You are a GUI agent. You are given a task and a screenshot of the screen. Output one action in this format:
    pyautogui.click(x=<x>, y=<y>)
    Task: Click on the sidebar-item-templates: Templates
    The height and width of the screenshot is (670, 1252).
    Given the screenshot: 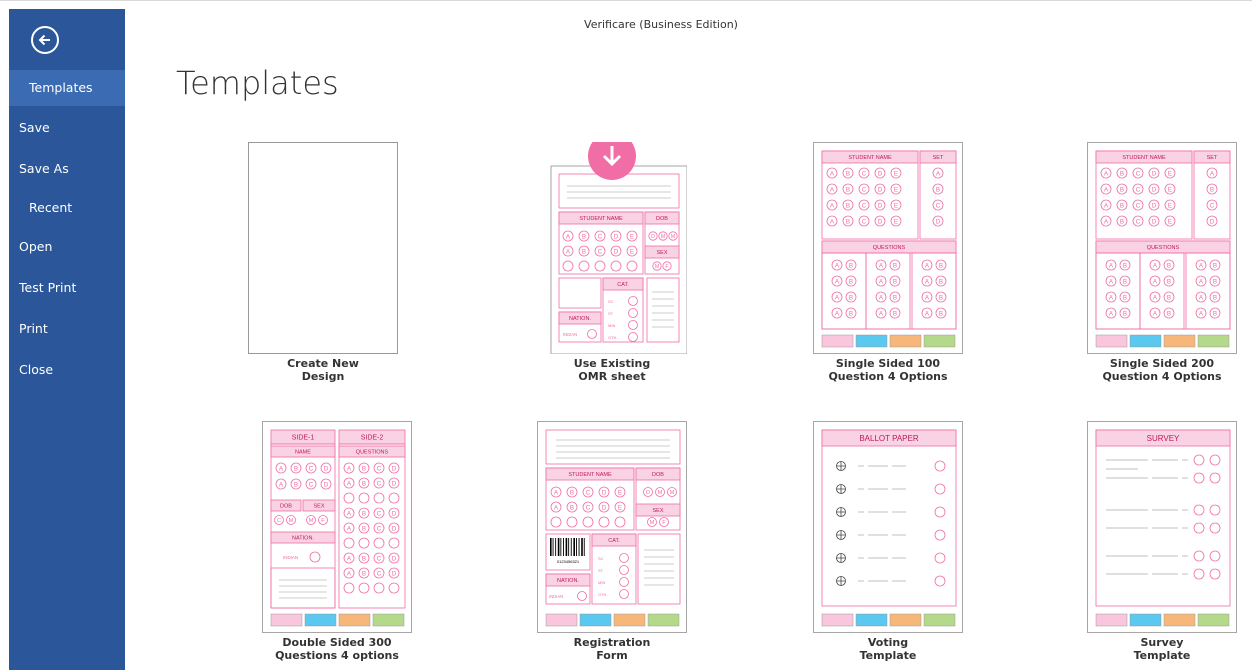 What is the action you would take?
    pyautogui.click(x=67, y=88)
    